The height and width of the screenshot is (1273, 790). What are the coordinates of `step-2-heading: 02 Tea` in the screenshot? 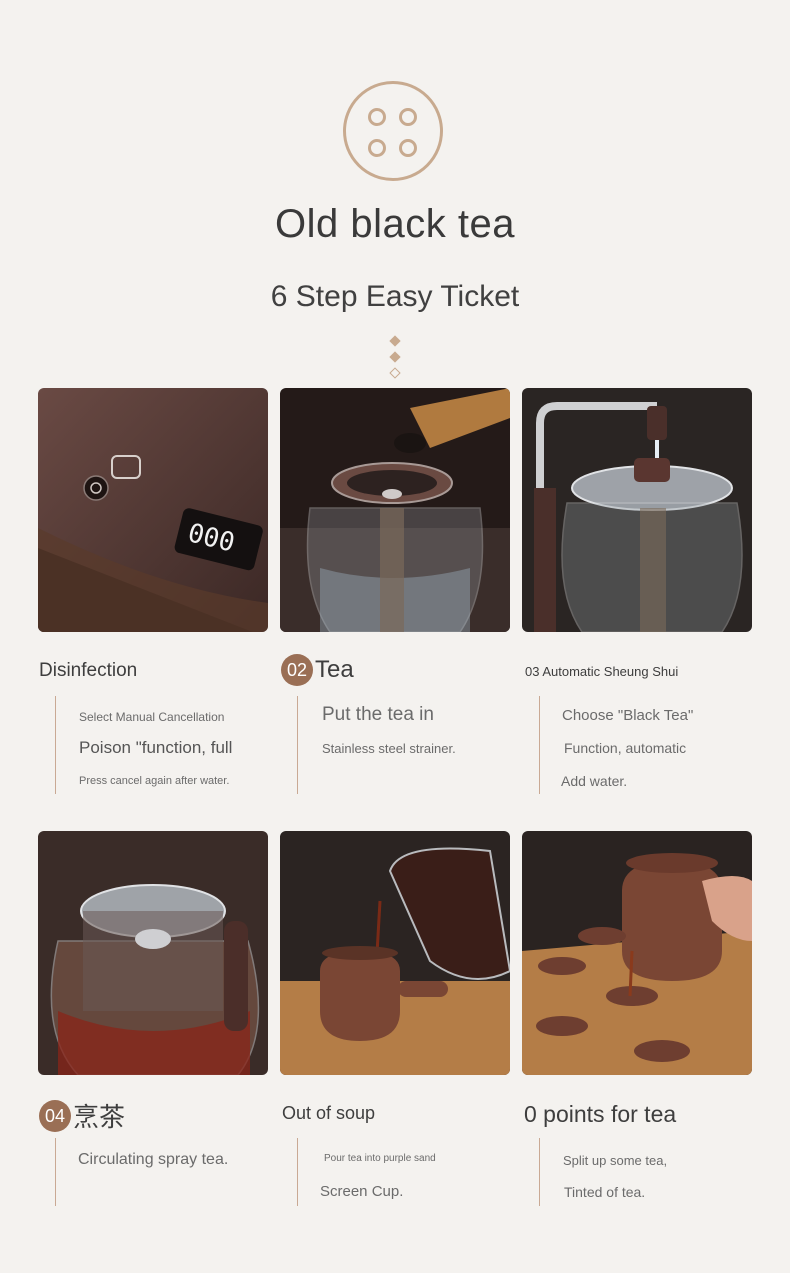 It's located at (317, 670).